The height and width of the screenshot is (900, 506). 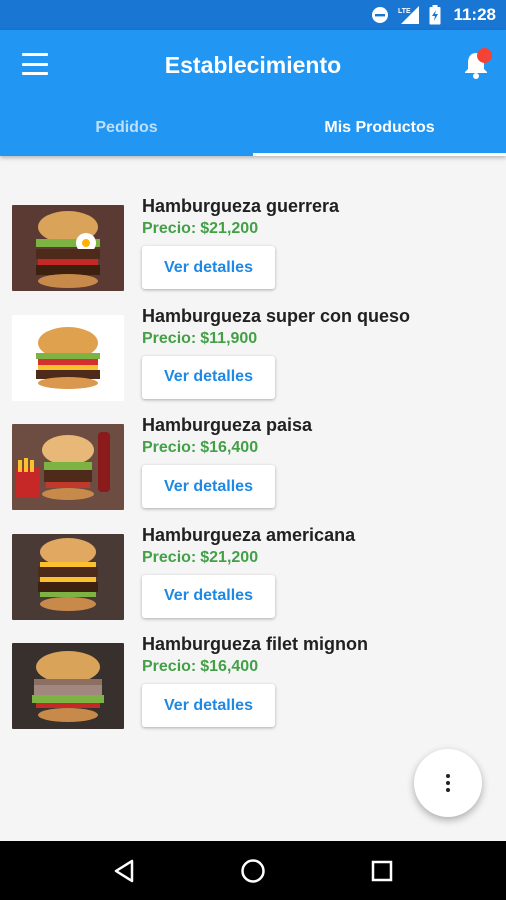 What do you see at coordinates (474, 14) in the screenshot?
I see `status-time: 11:28` at bounding box center [474, 14].